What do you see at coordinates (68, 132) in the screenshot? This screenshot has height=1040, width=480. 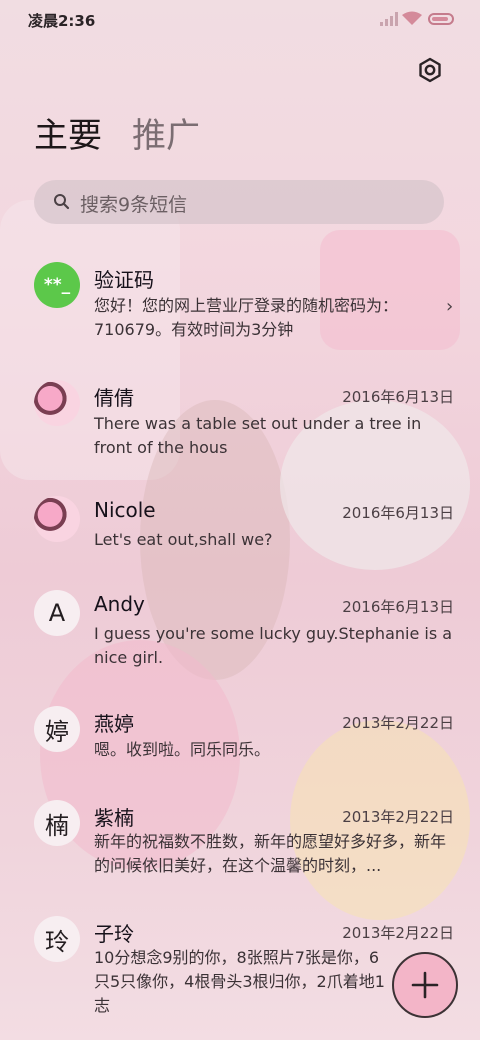 I see `tab-main: 主要` at bounding box center [68, 132].